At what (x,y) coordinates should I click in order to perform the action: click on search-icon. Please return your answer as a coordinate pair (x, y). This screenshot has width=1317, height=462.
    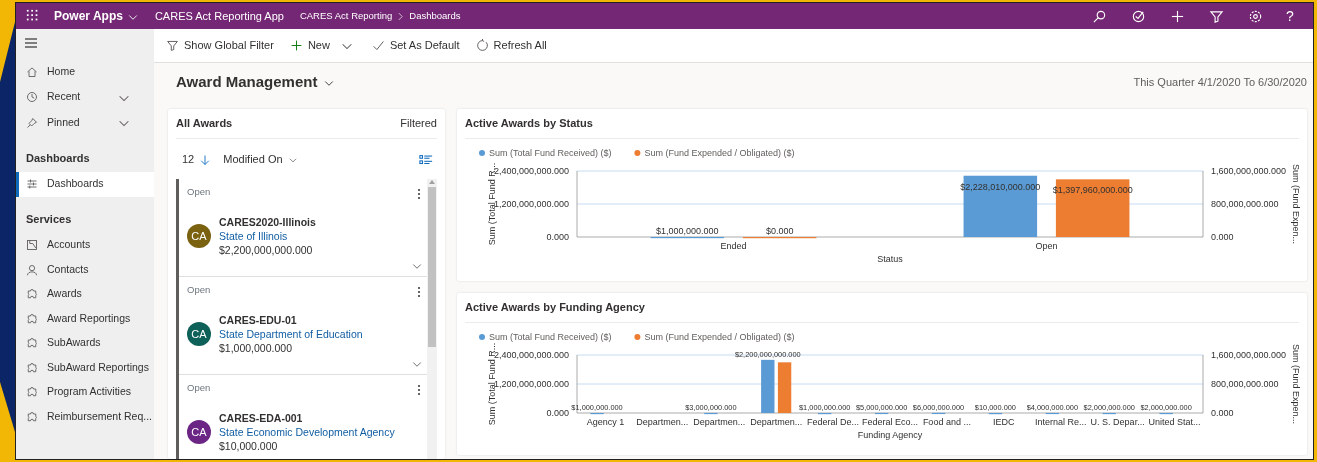
    Looking at the image, I should click on (1099, 16).